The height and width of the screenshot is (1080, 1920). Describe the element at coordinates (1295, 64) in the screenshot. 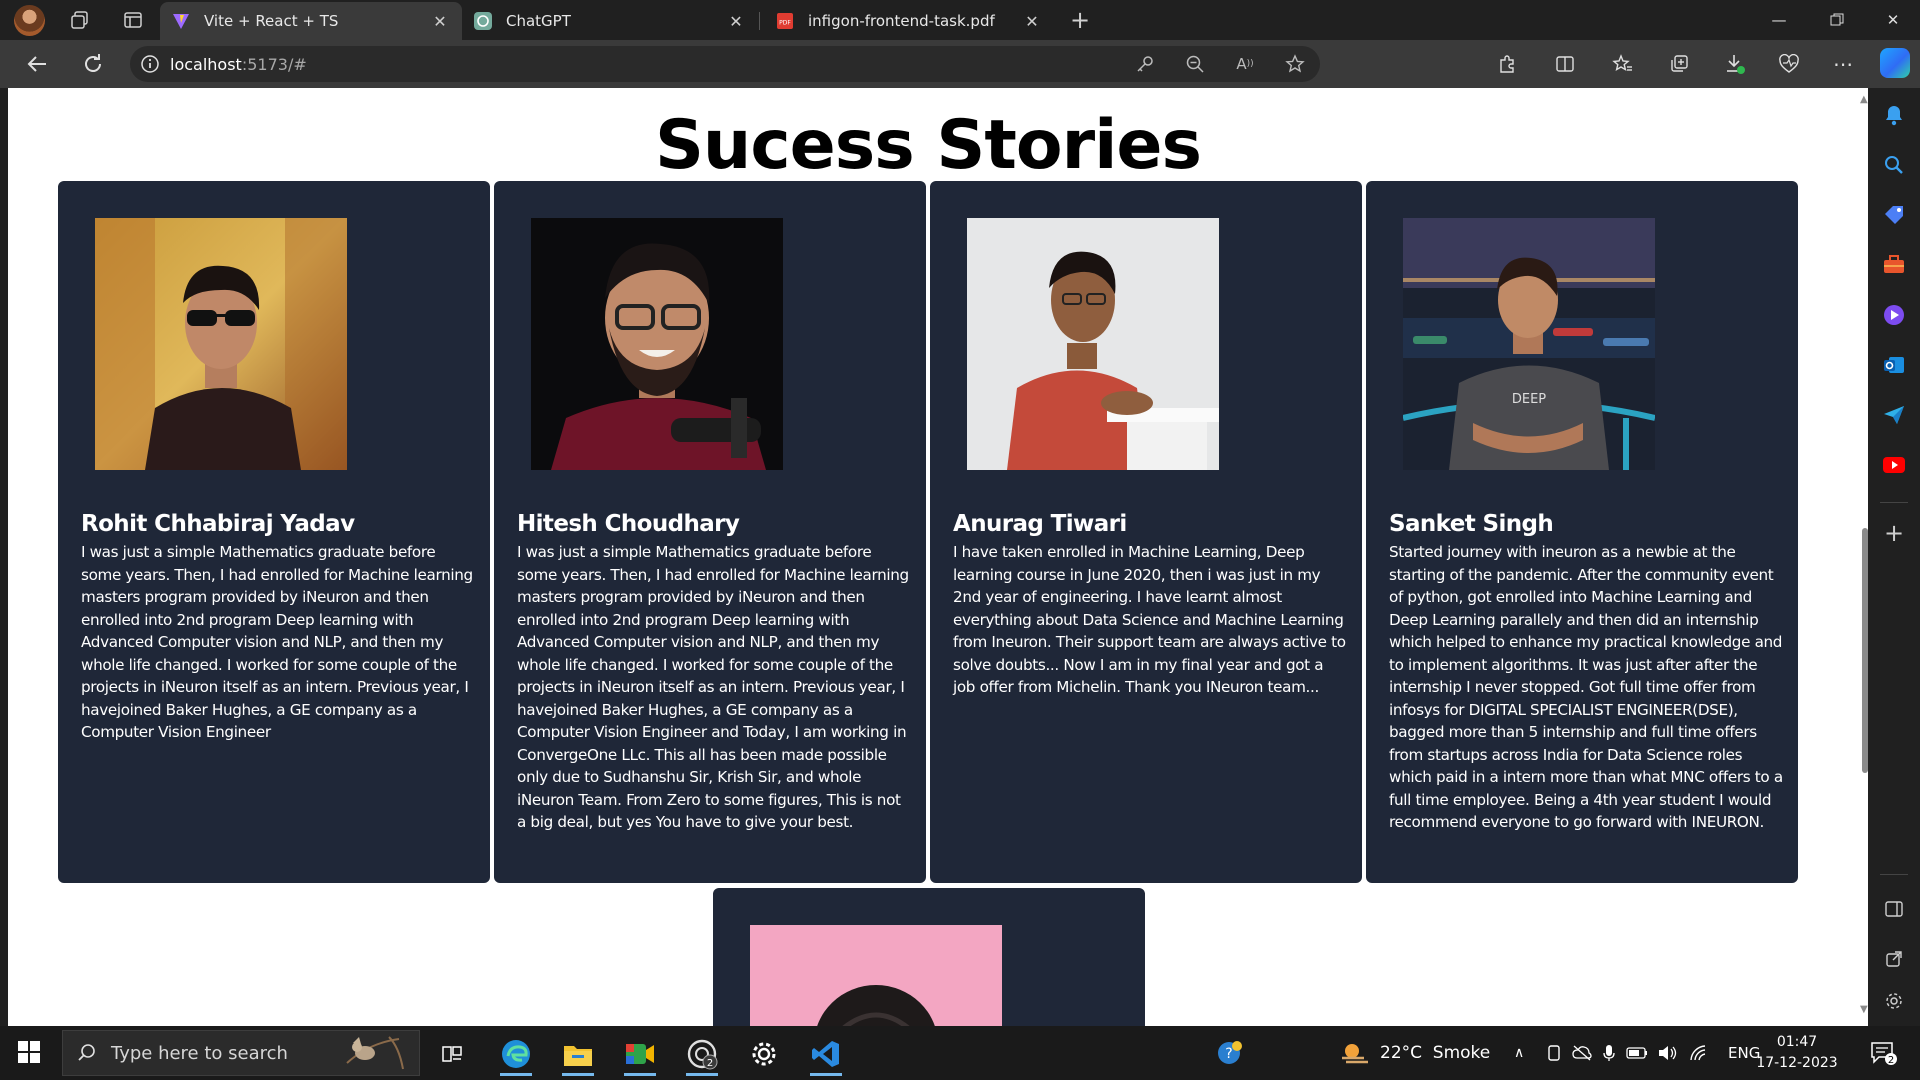

I see `favorite-star-icon` at that location.